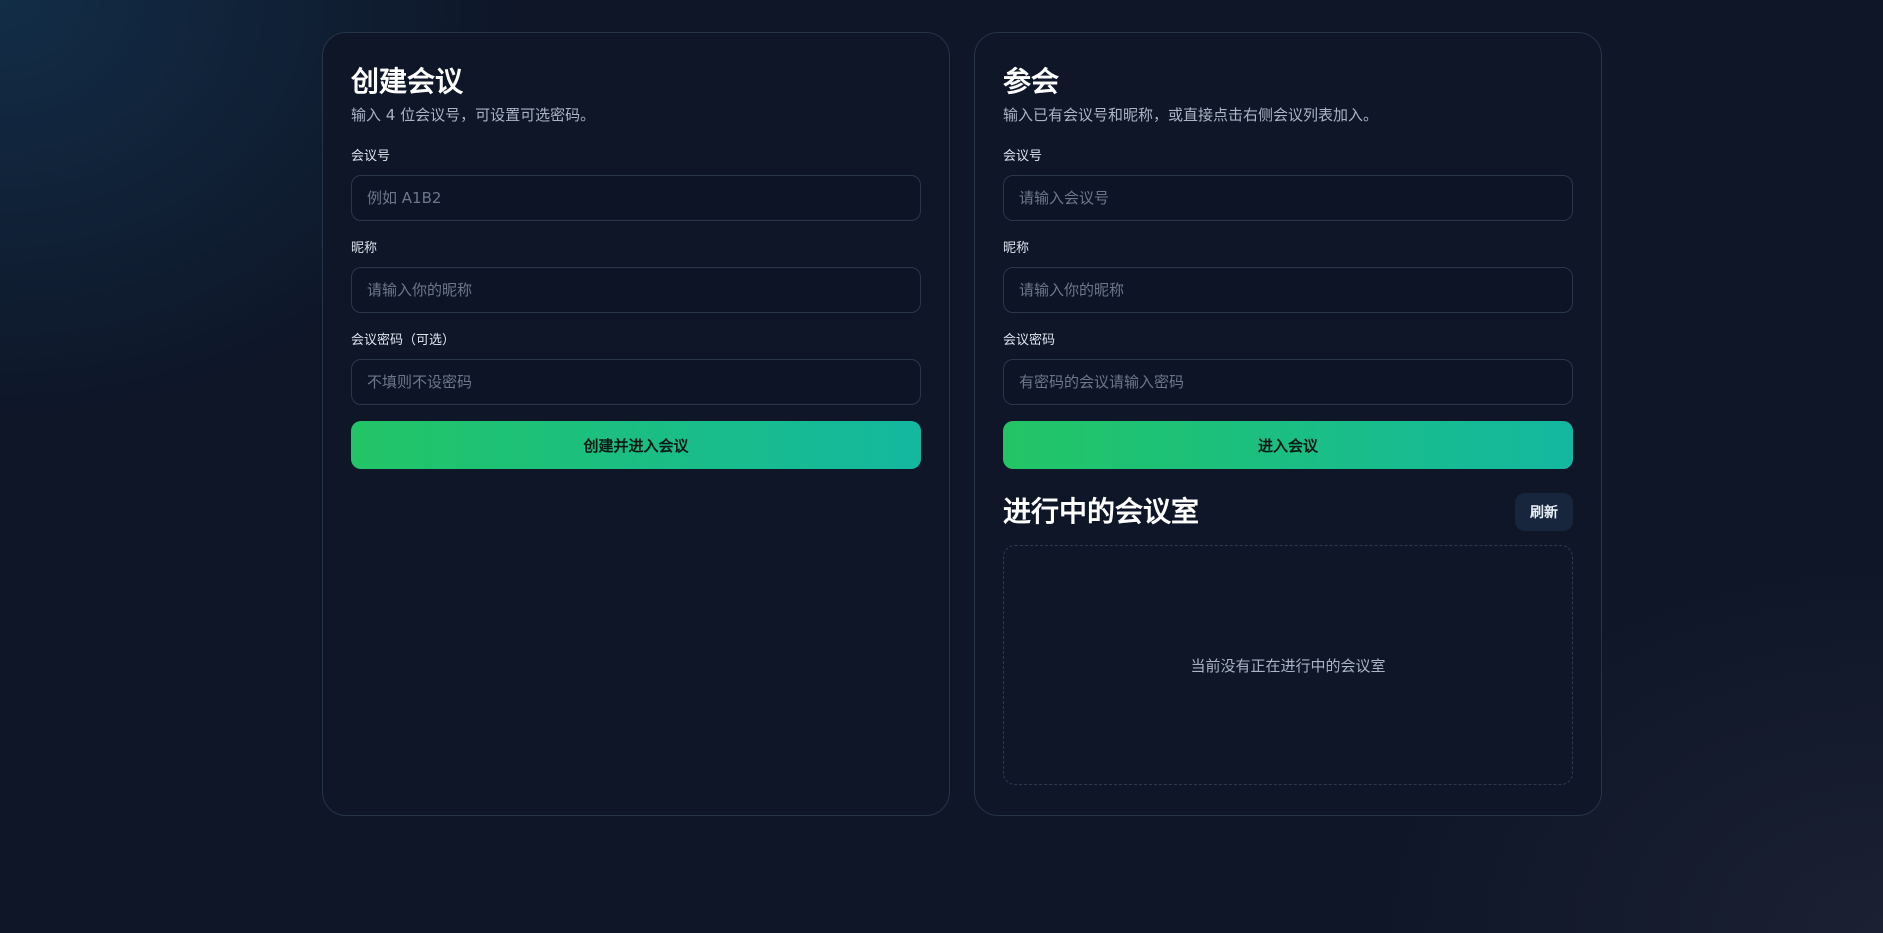 This screenshot has width=1883, height=933. Describe the element at coordinates (1288, 445) in the screenshot. I see `enter-meeting-button: 进入会议` at that location.